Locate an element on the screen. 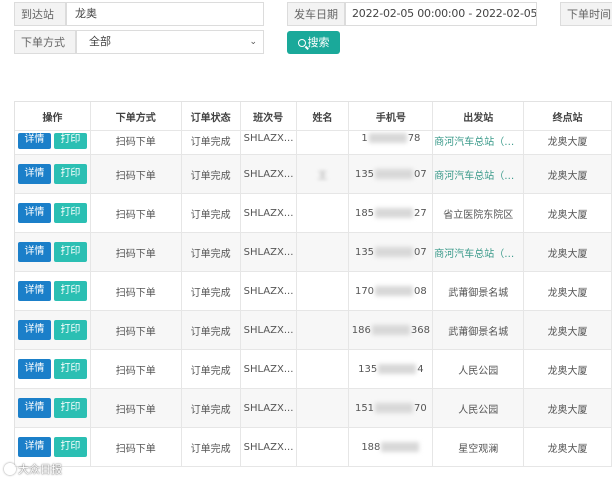 The height and width of the screenshot is (482, 612). cell-departure-station: 人民公园 is located at coordinates (479, 408).